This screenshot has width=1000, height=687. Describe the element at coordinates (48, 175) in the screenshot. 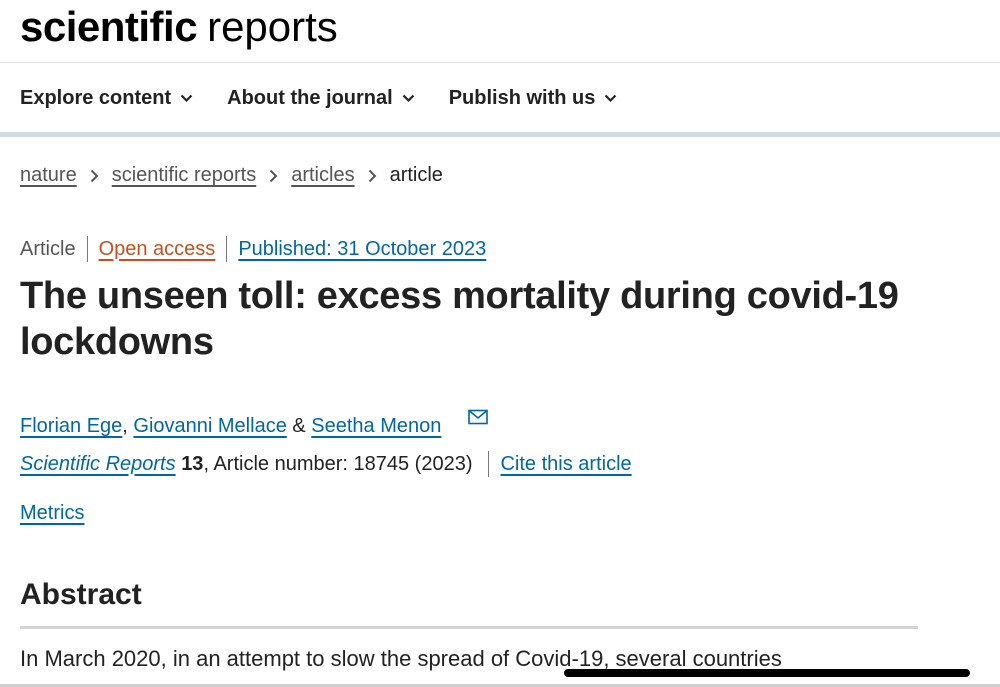

I see `breadcrumb-nature: nature` at that location.